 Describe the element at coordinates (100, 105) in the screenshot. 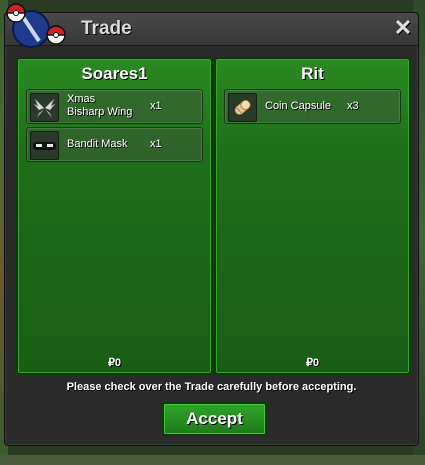

I see `item-name: Xmas Bisharp Wing` at that location.